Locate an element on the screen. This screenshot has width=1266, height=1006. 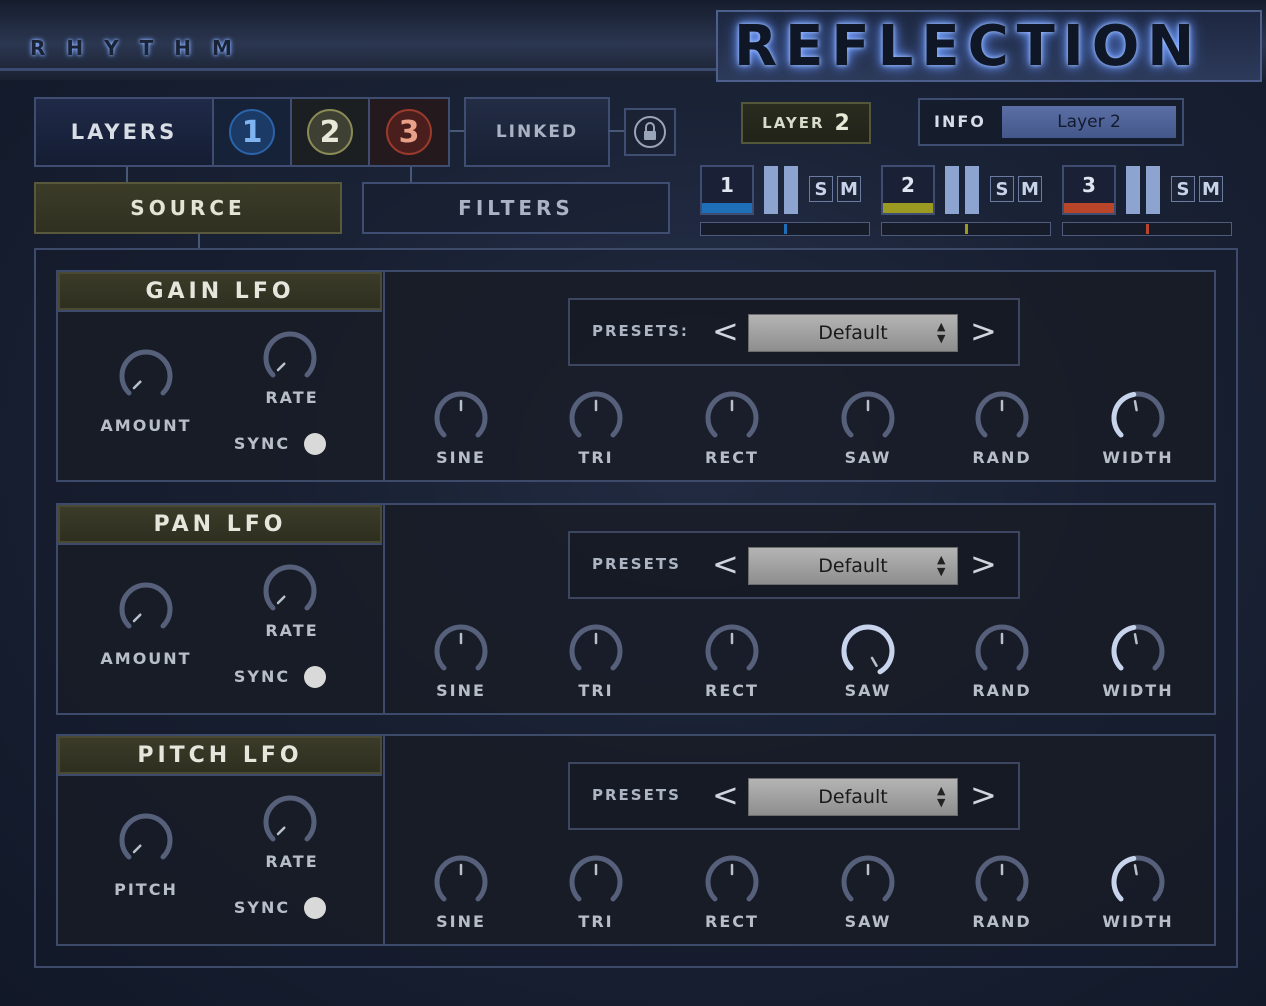
lock-icon is located at coordinates (650, 132).